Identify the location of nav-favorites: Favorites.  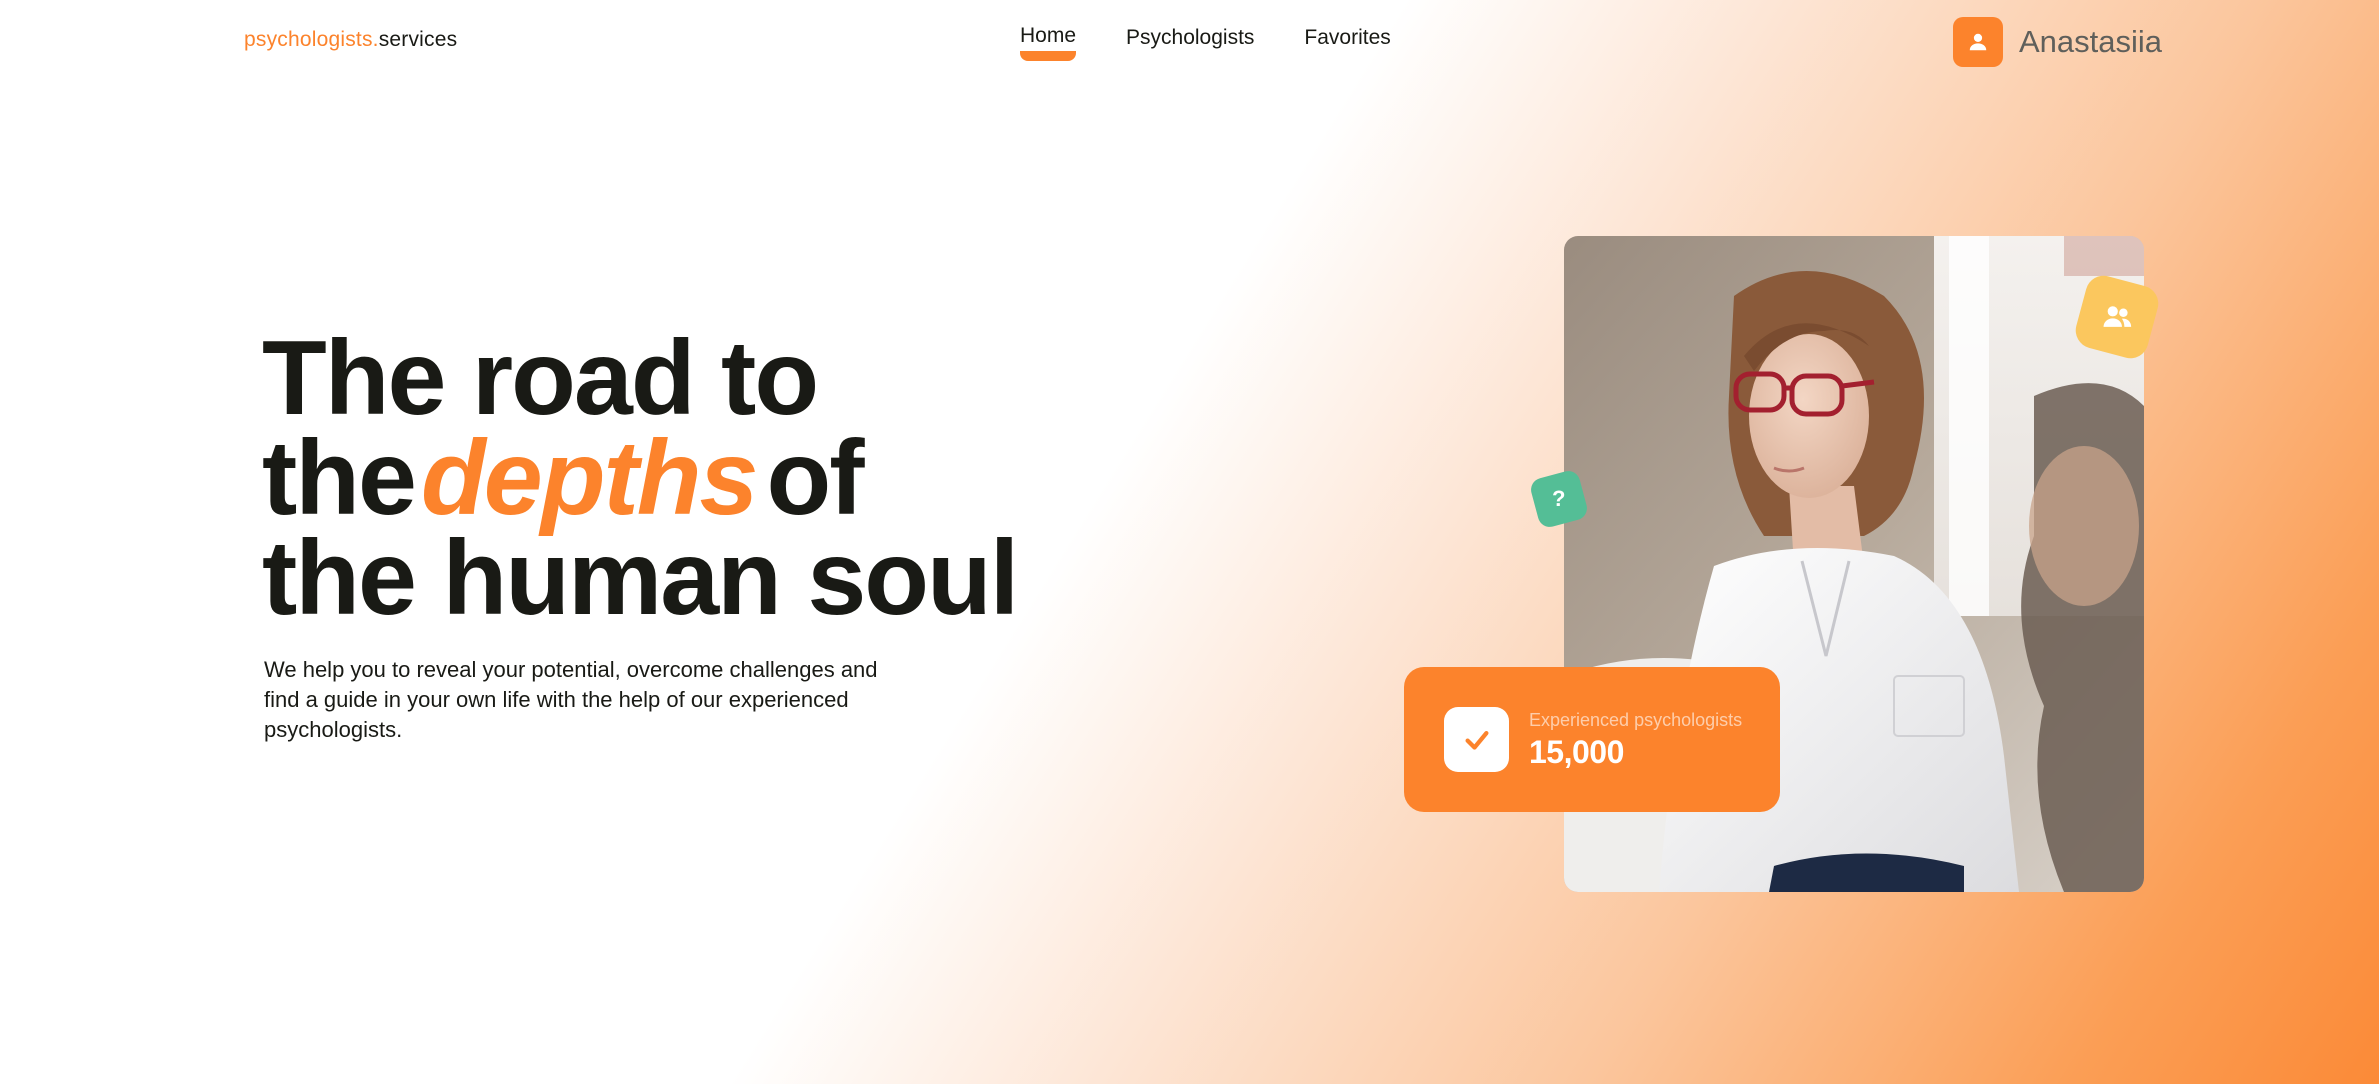
(1347, 38).